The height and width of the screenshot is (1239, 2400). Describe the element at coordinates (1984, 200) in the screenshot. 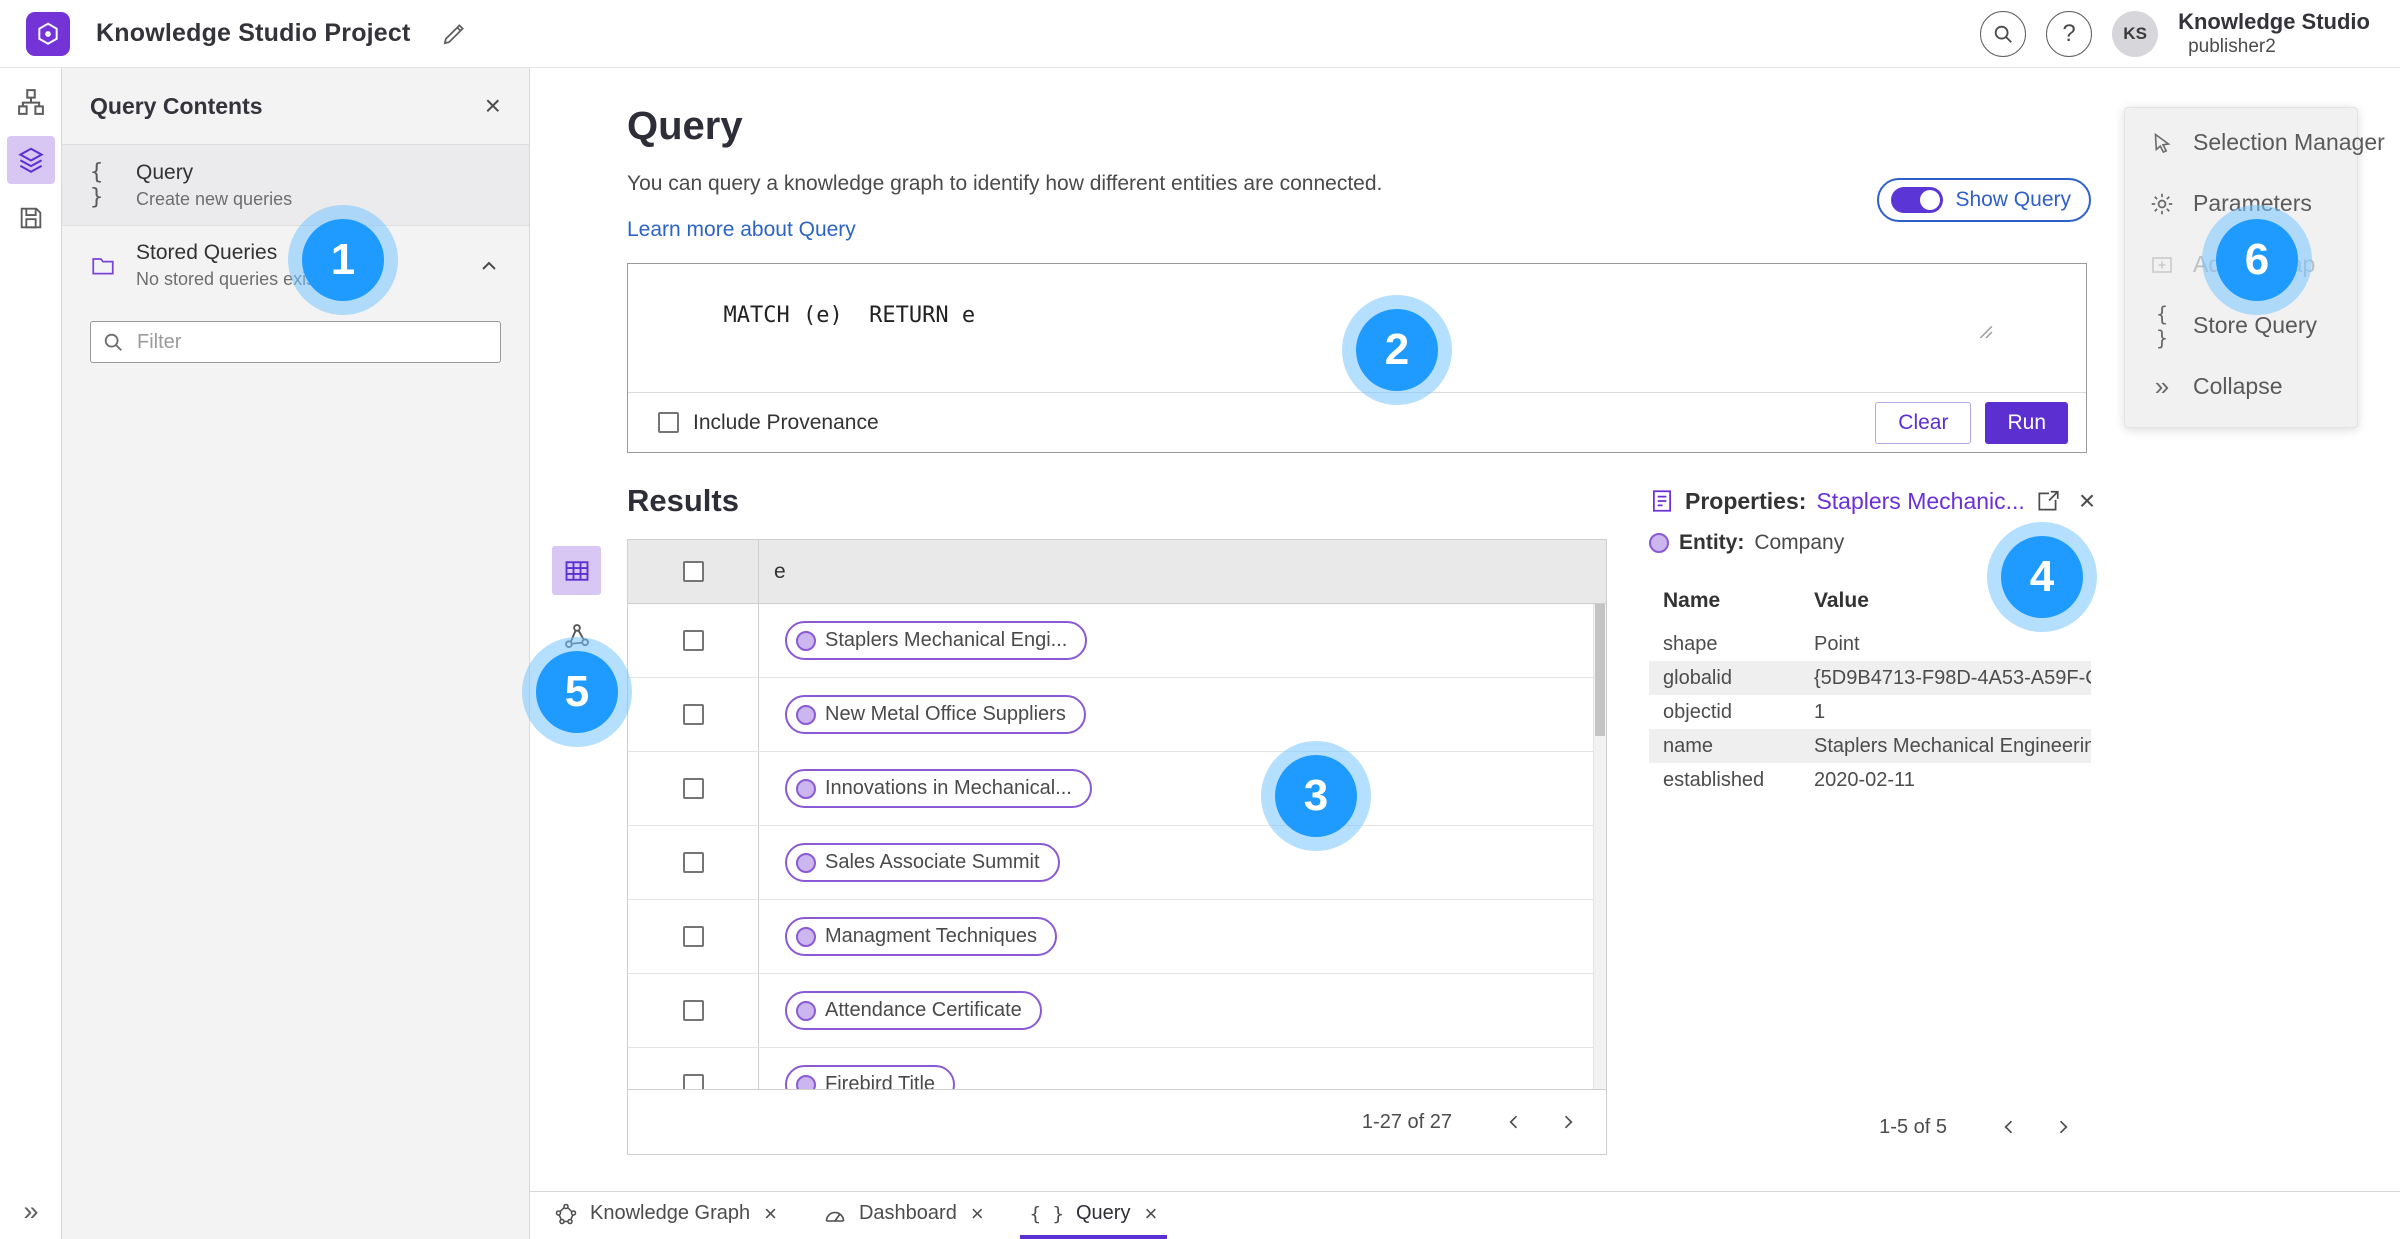

I see `show-query-toggle: Show Query` at that location.